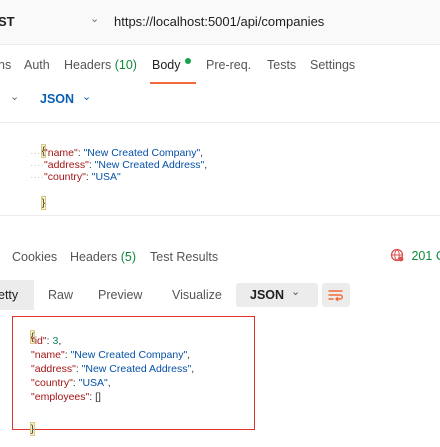 The width and height of the screenshot is (440, 447). I want to click on code-line: "address": "New Created Address",, so click(113, 369).